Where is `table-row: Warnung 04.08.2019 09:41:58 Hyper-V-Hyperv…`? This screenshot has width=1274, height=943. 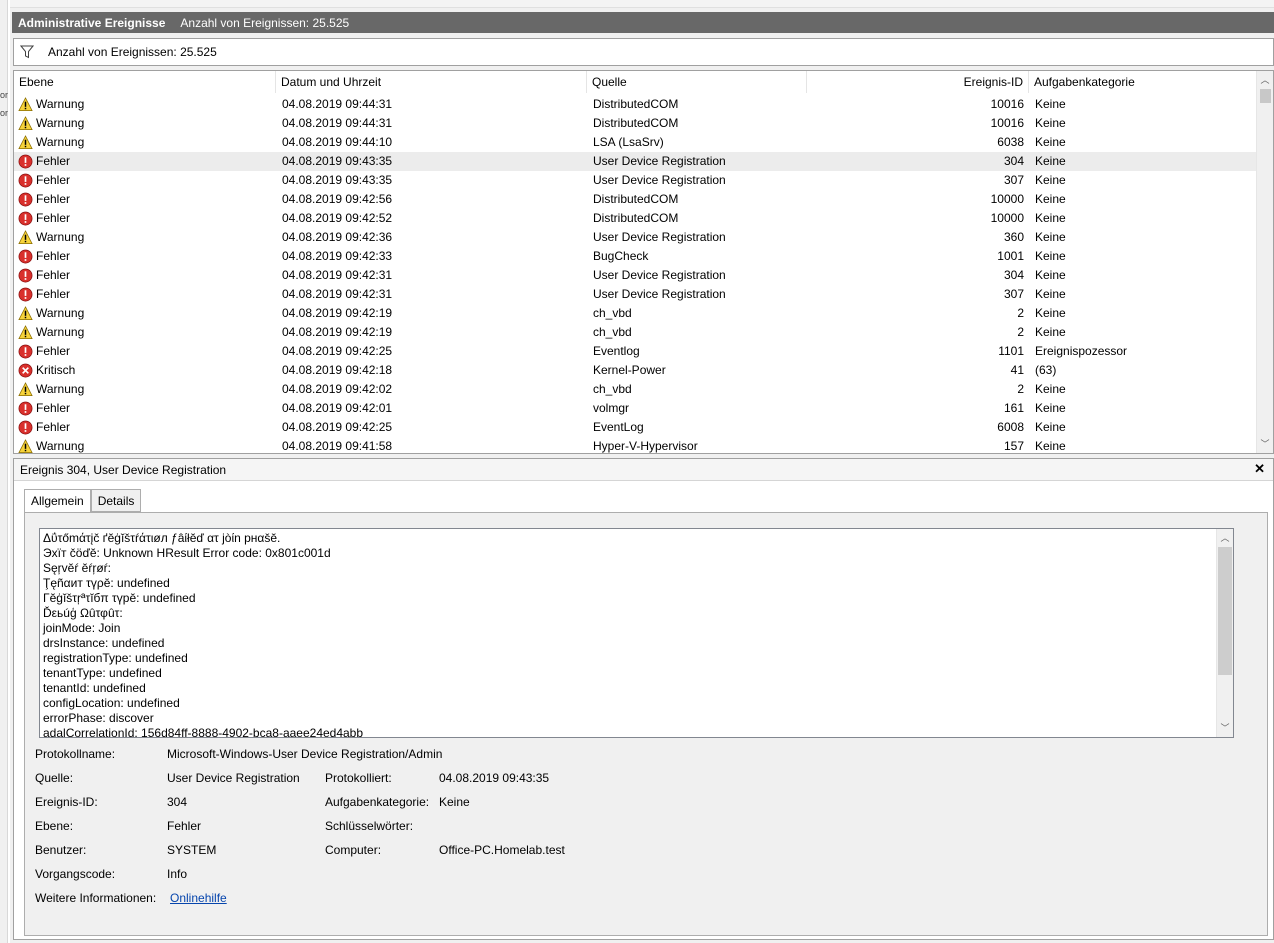
table-row: Warnung 04.08.2019 09:41:58 Hyper-V-Hyperv… is located at coordinates (635, 445).